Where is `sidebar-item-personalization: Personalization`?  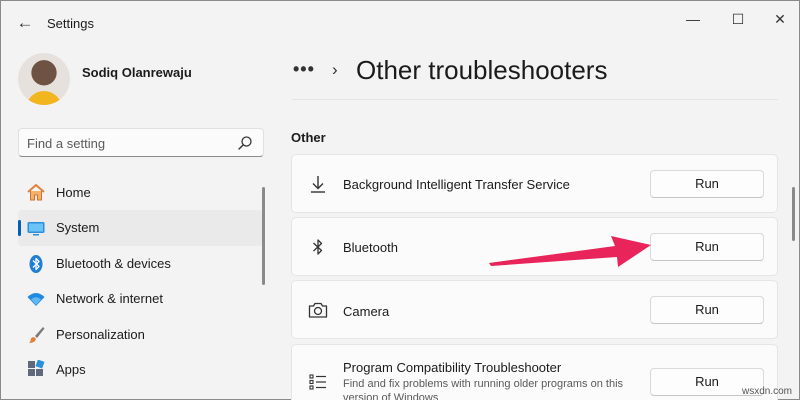
sidebar-item-personalization: Personalization is located at coordinates (141, 334).